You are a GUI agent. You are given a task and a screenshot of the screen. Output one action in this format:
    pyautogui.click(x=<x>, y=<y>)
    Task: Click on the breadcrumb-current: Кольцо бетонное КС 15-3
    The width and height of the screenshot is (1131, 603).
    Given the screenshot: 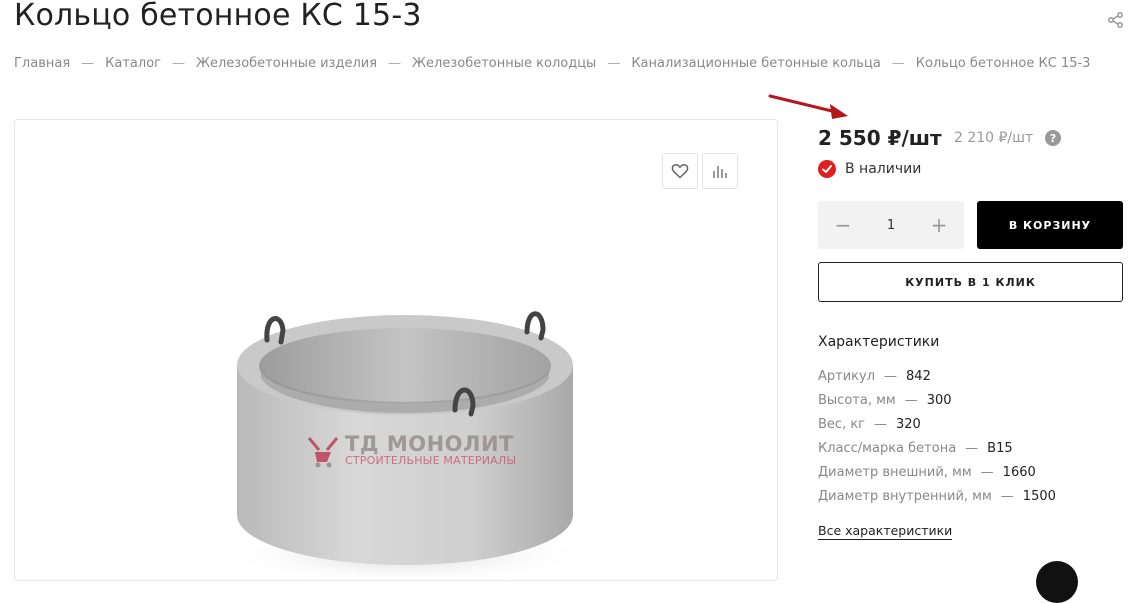 What is the action you would take?
    pyautogui.click(x=1003, y=63)
    